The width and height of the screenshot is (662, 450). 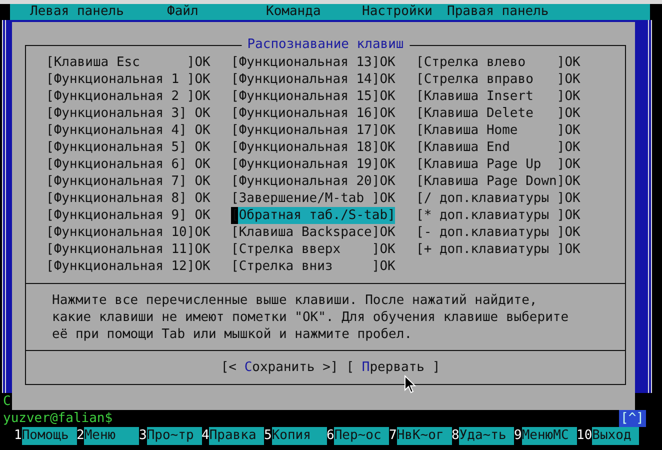 What do you see at coordinates (310, 318) in the screenshot?
I see `instructions-text: Нажмите все перечисленные выше клавиши. После нажатий найдите, какие клавиши не имеют пометки "OK". Для обучения клавише выберите eё при помощи Tab или мышкой и нажмите пробел.` at bounding box center [310, 318].